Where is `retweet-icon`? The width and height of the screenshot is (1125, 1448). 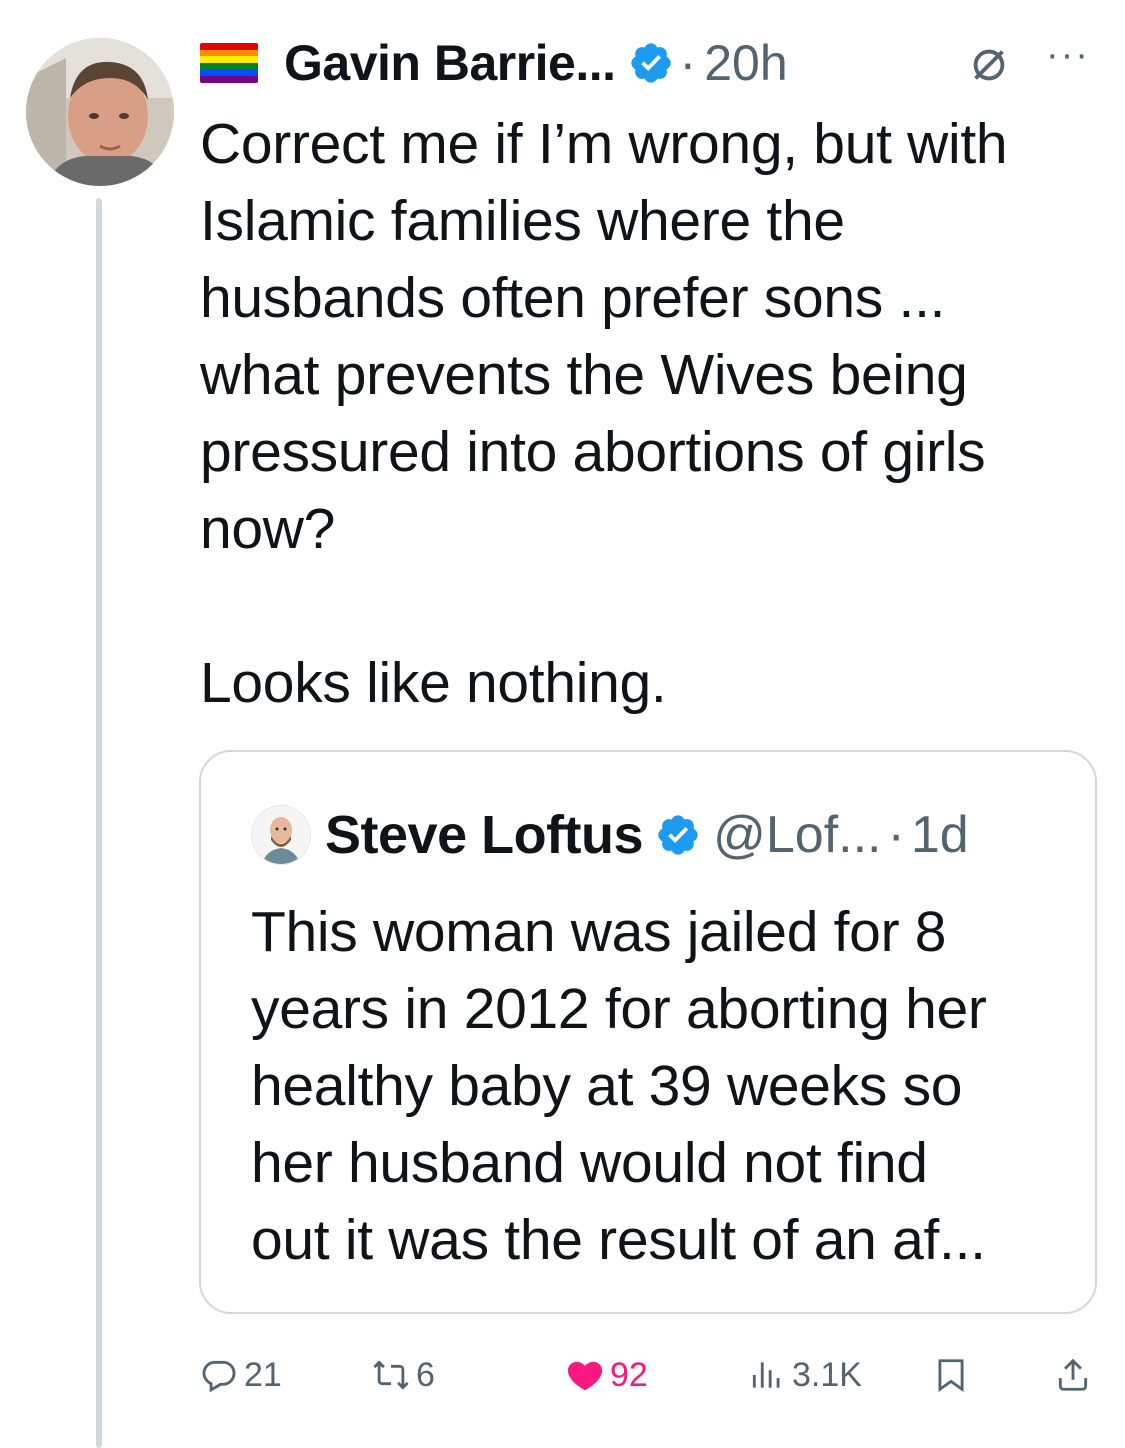
retweet-icon is located at coordinates (391, 1375).